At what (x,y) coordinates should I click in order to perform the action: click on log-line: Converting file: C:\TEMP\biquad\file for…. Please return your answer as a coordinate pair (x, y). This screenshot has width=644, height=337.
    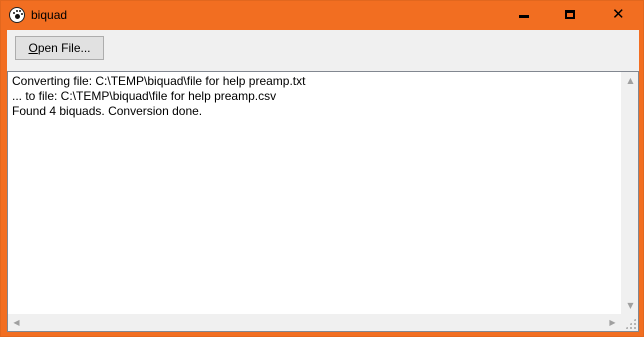
    Looking at the image, I should click on (159, 81).